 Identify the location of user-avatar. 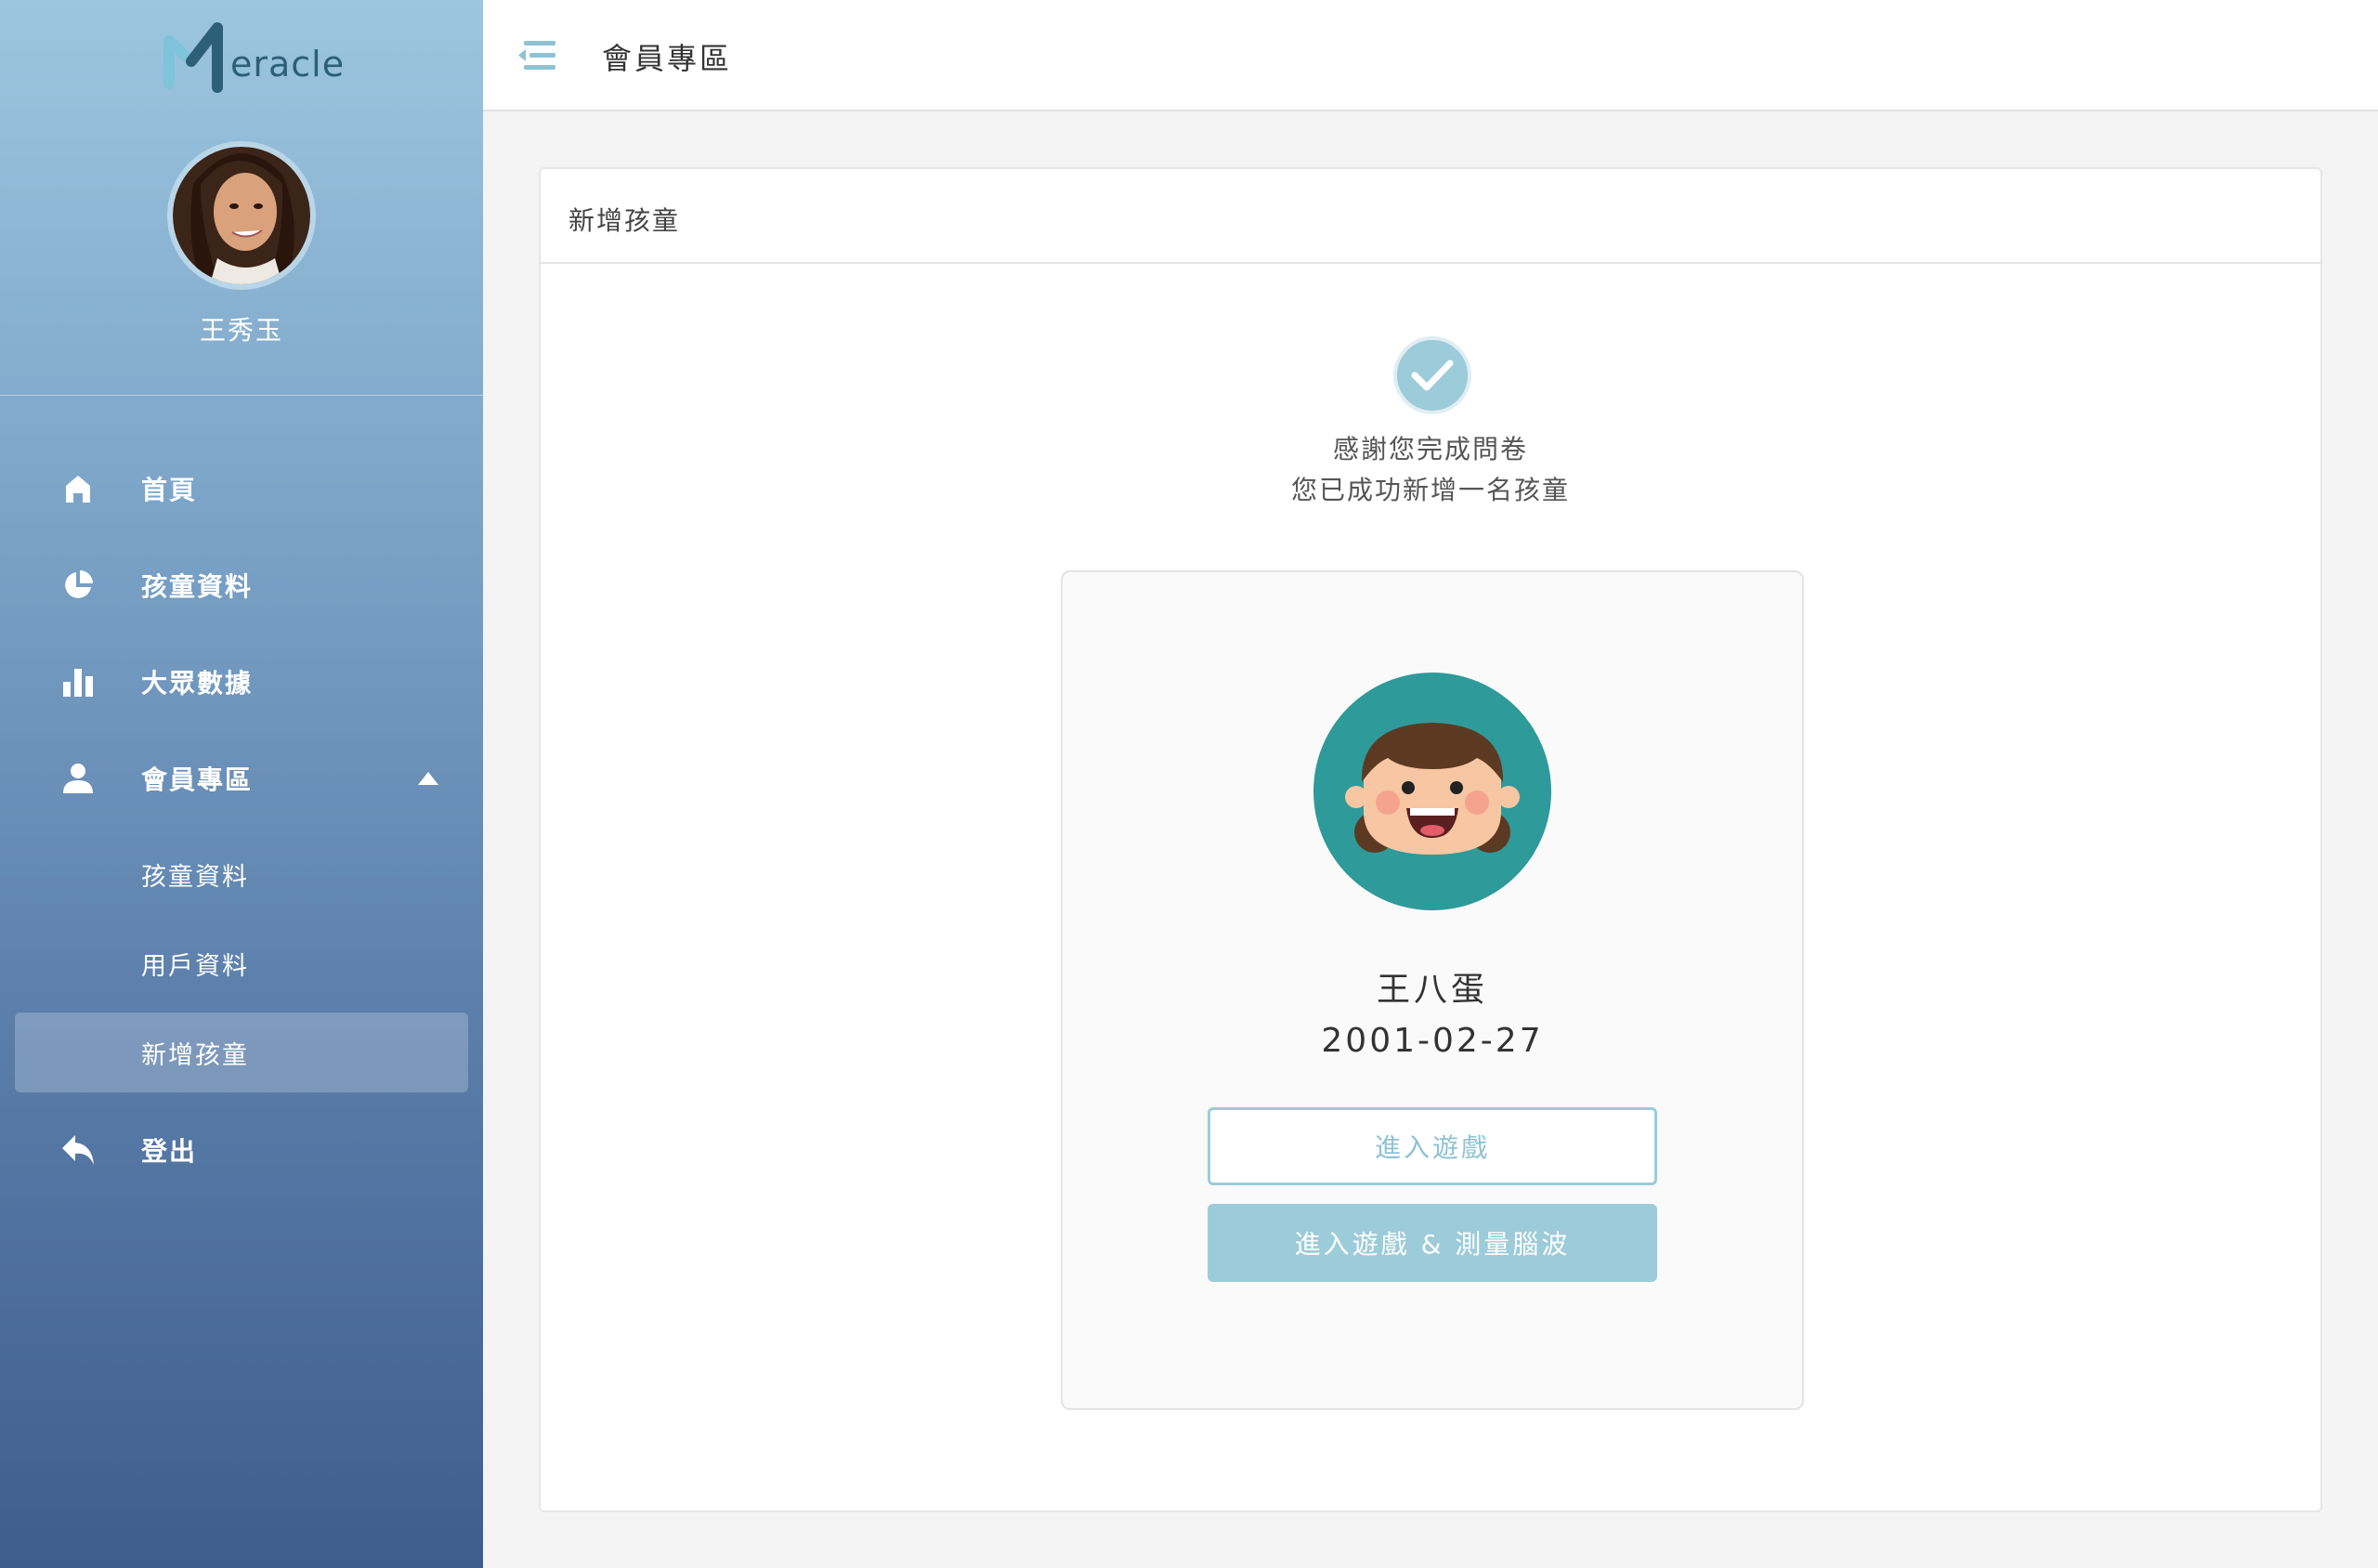
(241, 215).